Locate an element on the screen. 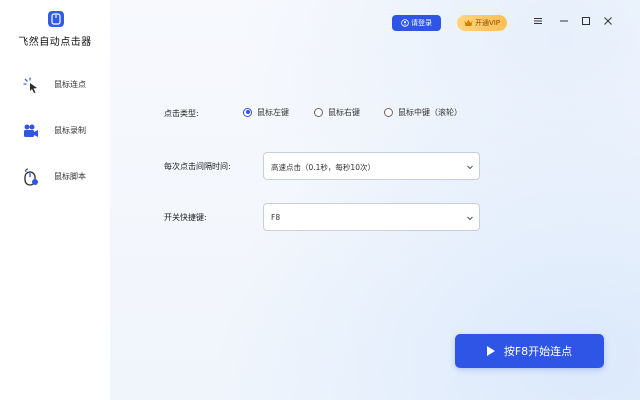  radio-right-button: 鼠标右键 is located at coordinates (337, 112).